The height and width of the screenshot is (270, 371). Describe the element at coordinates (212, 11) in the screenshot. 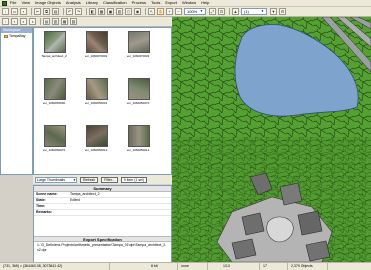

I see `fit-window-icon: ⤢` at that location.